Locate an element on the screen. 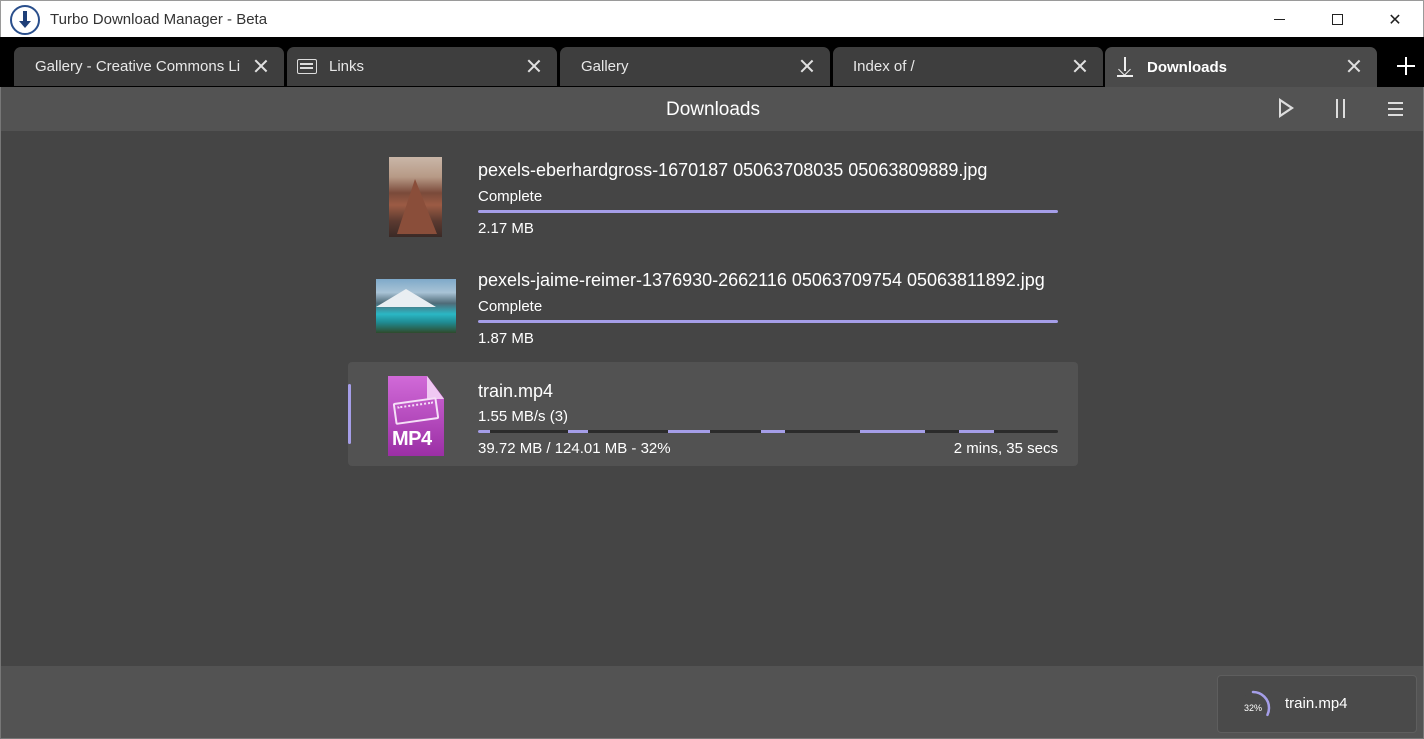 The height and width of the screenshot is (739, 1424). tab-gallery-creative-commons: Gallery - Creative Commons Li is located at coordinates (149, 66).